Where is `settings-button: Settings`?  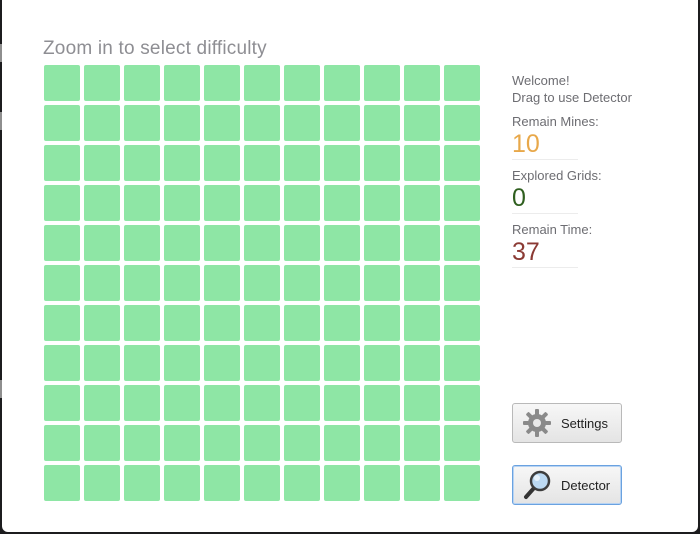 settings-button: Settings is located at coordinates (567, 423).